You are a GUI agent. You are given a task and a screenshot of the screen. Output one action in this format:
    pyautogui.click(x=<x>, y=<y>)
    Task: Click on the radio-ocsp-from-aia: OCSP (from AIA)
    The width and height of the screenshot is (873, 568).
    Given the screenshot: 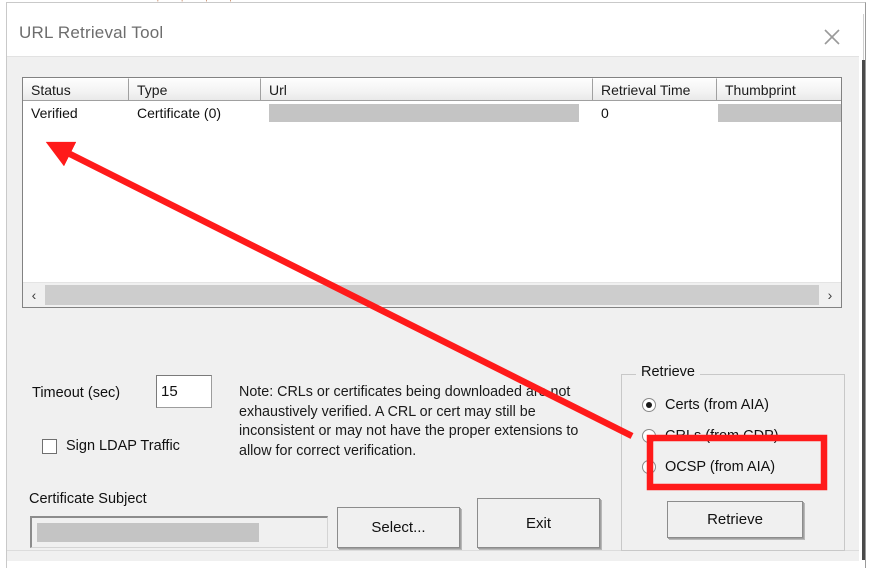 What is the action you would take?
    pyautogui.click(x=708, y=467)
    